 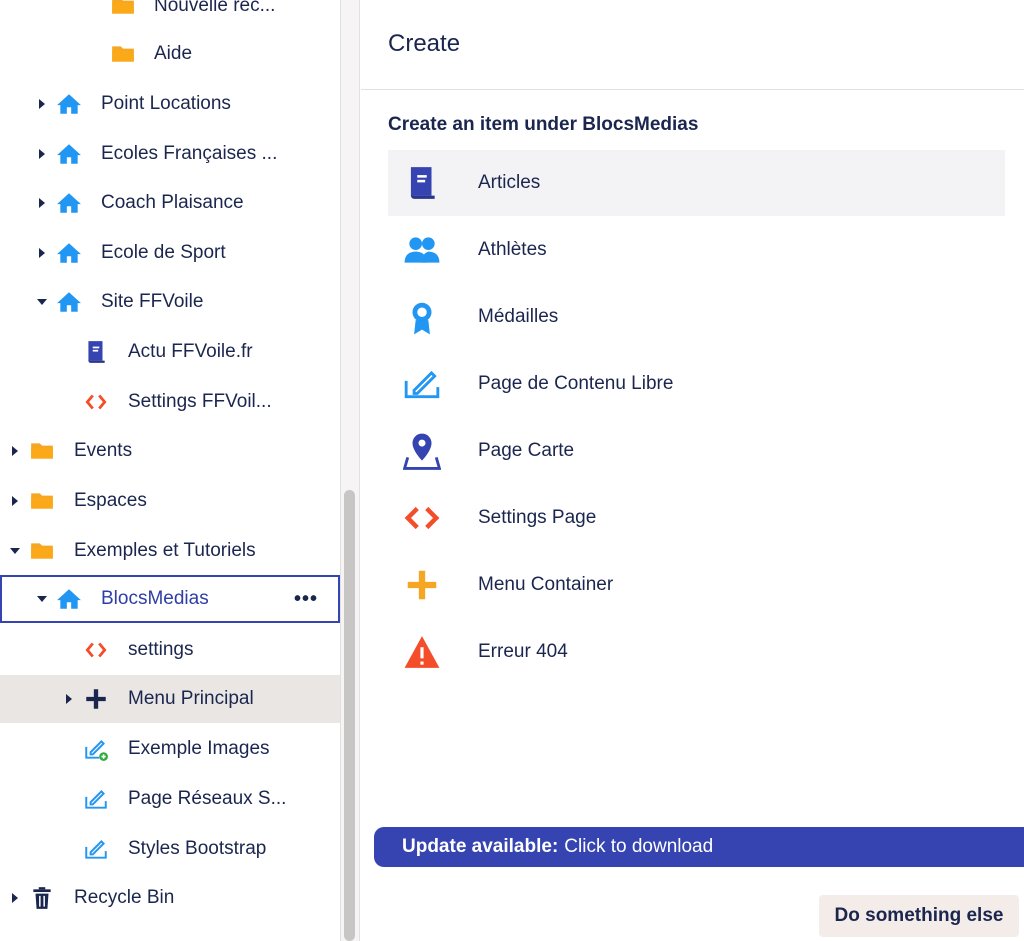 I want to click on create-item-settings-page: Settings Page, so click(x=696, y=518).